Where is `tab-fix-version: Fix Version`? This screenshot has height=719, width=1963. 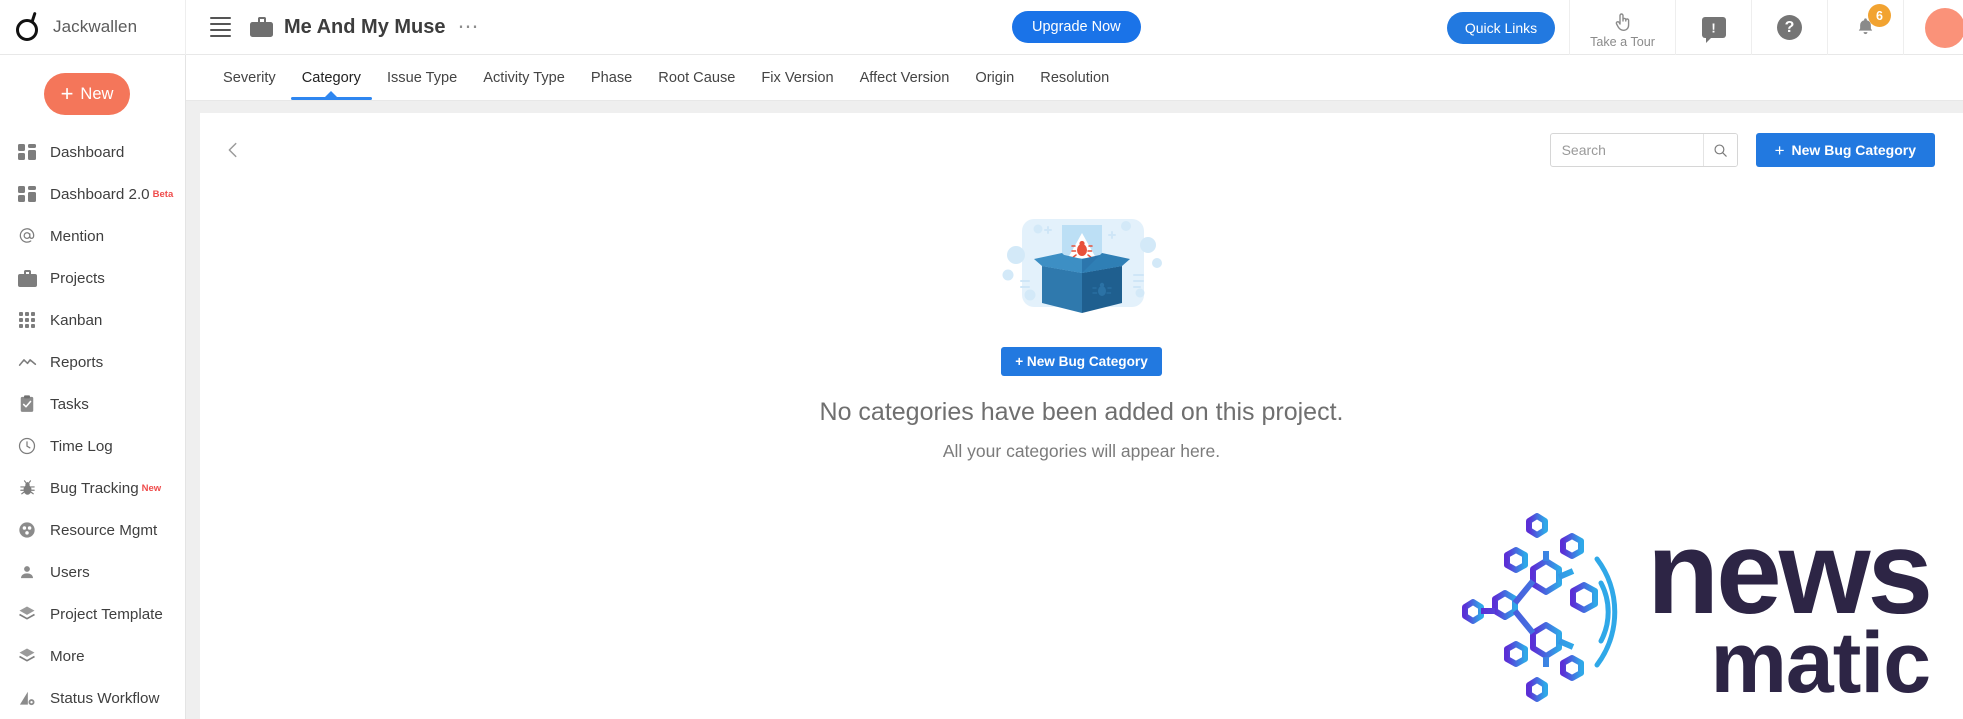 tab-fix-version: Fix Version is located at coordinates (797, 85).